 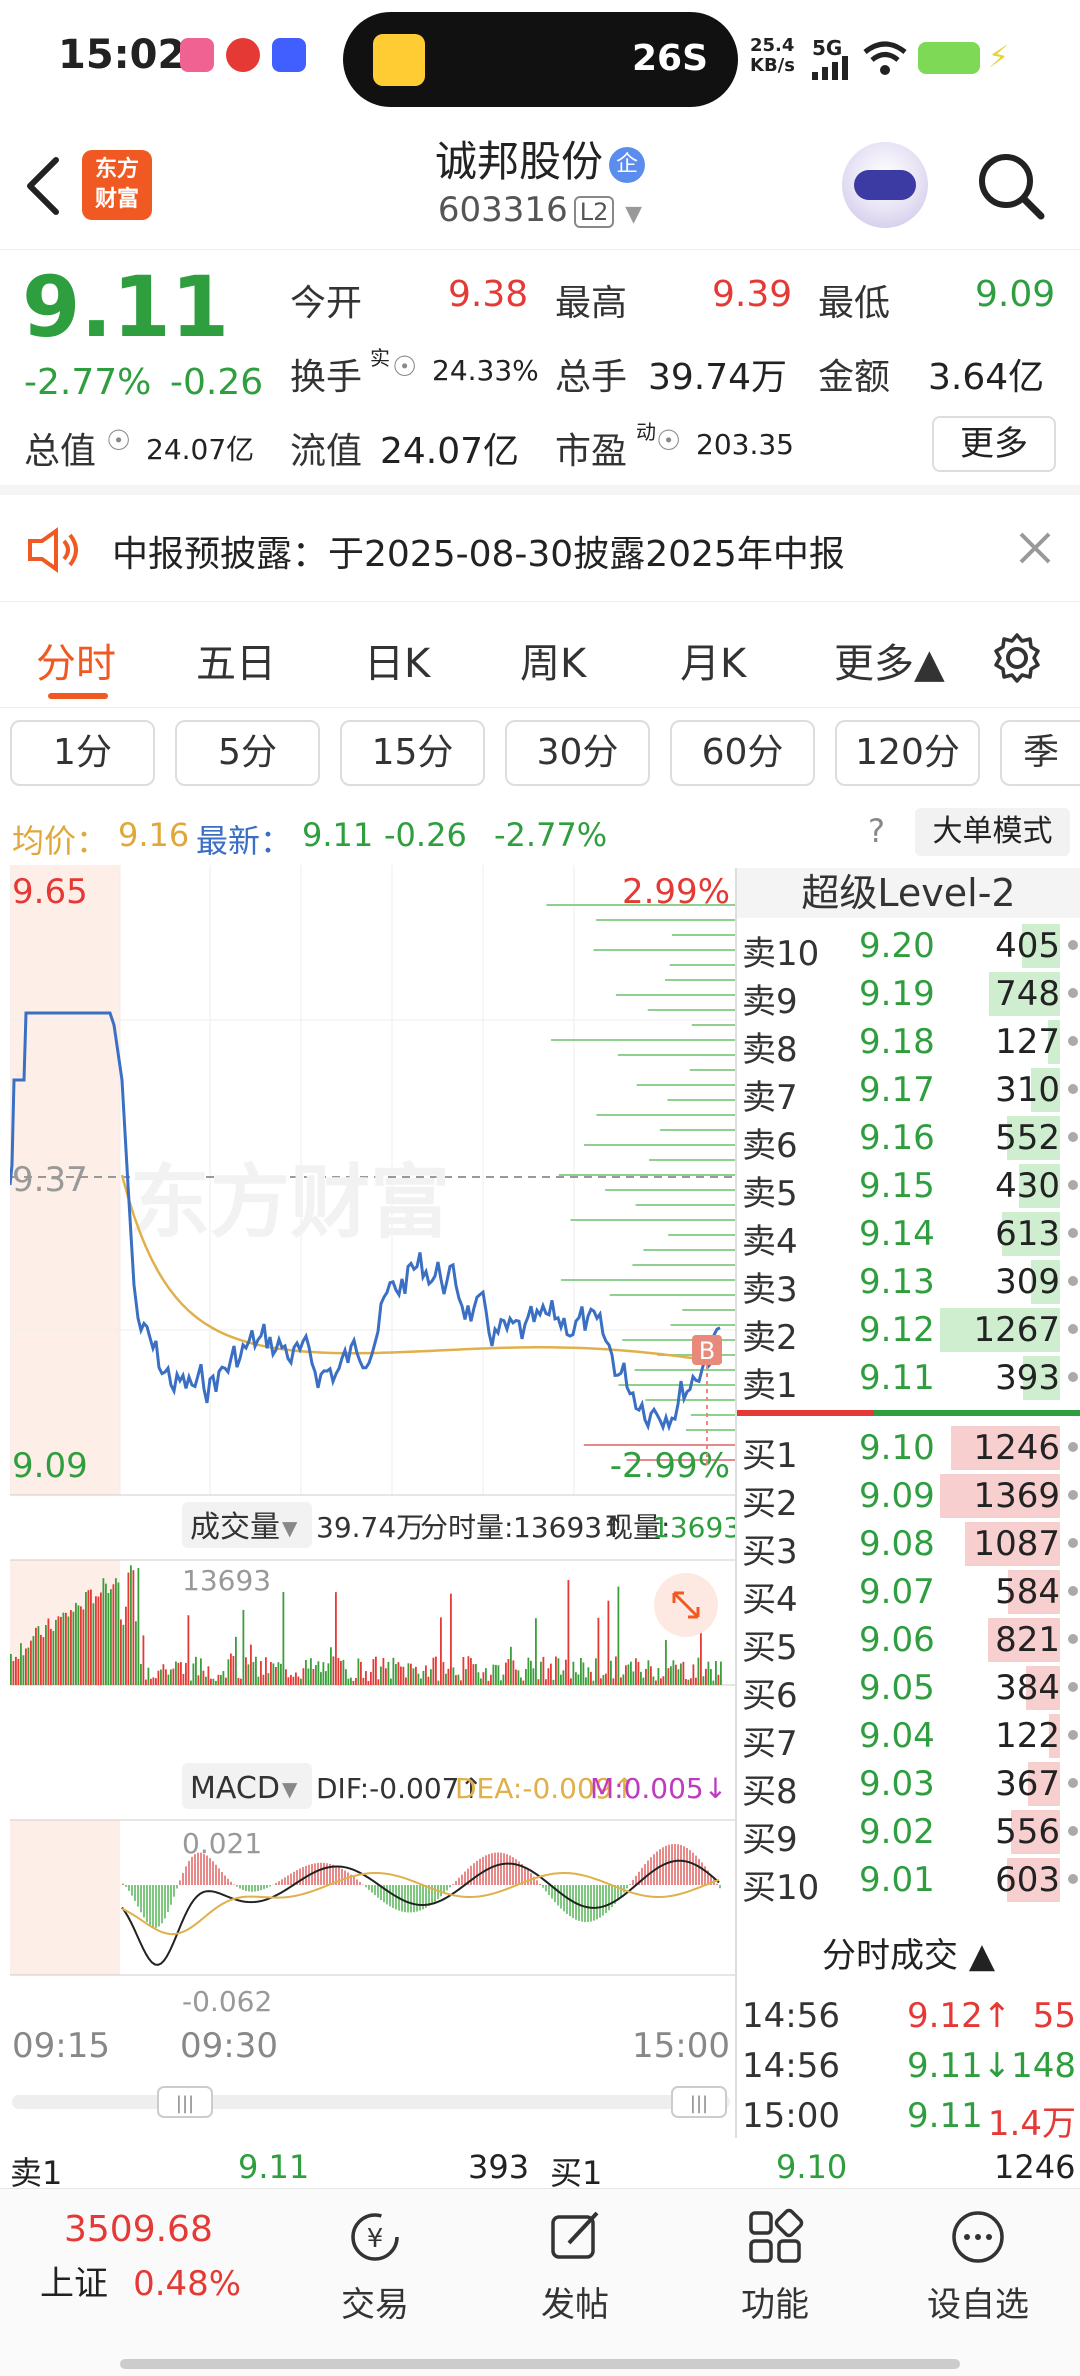 I want to click on tab-five-day: 五日, so click(x=236, y=660).